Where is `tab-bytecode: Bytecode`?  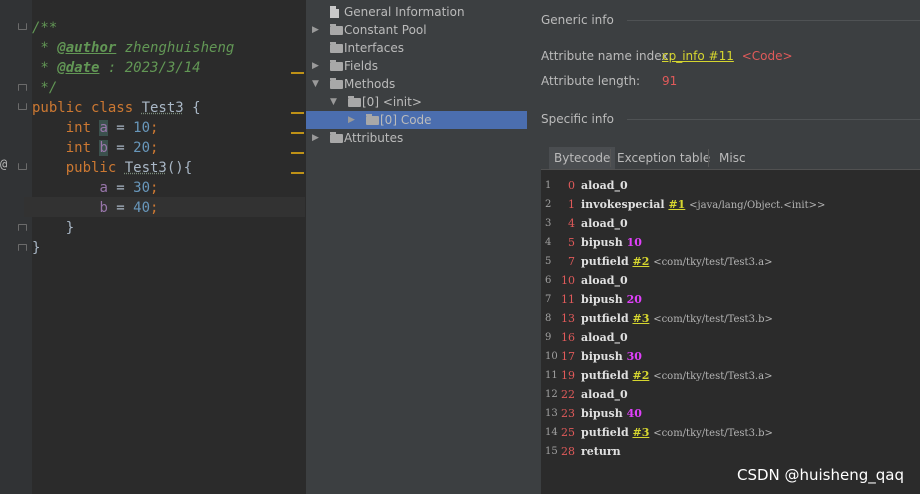 tab-bytecode: Bytecode is located at coordinates (582, 158).